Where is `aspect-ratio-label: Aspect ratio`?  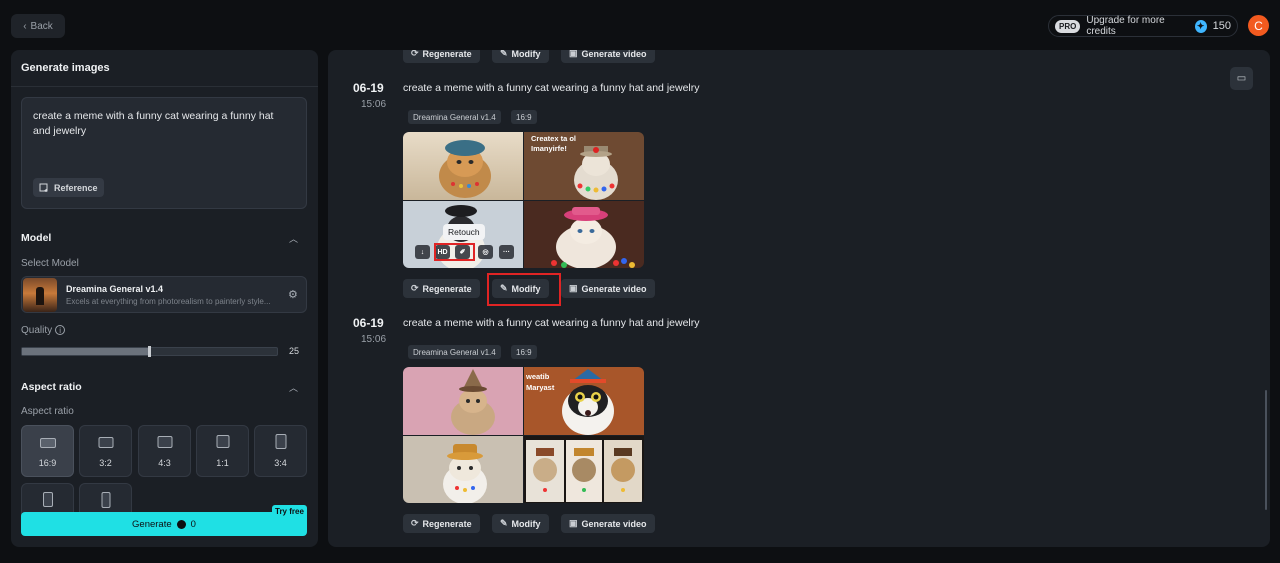 aspect-ratio-label: Aspect ratio is located at coordinates (47, 411).